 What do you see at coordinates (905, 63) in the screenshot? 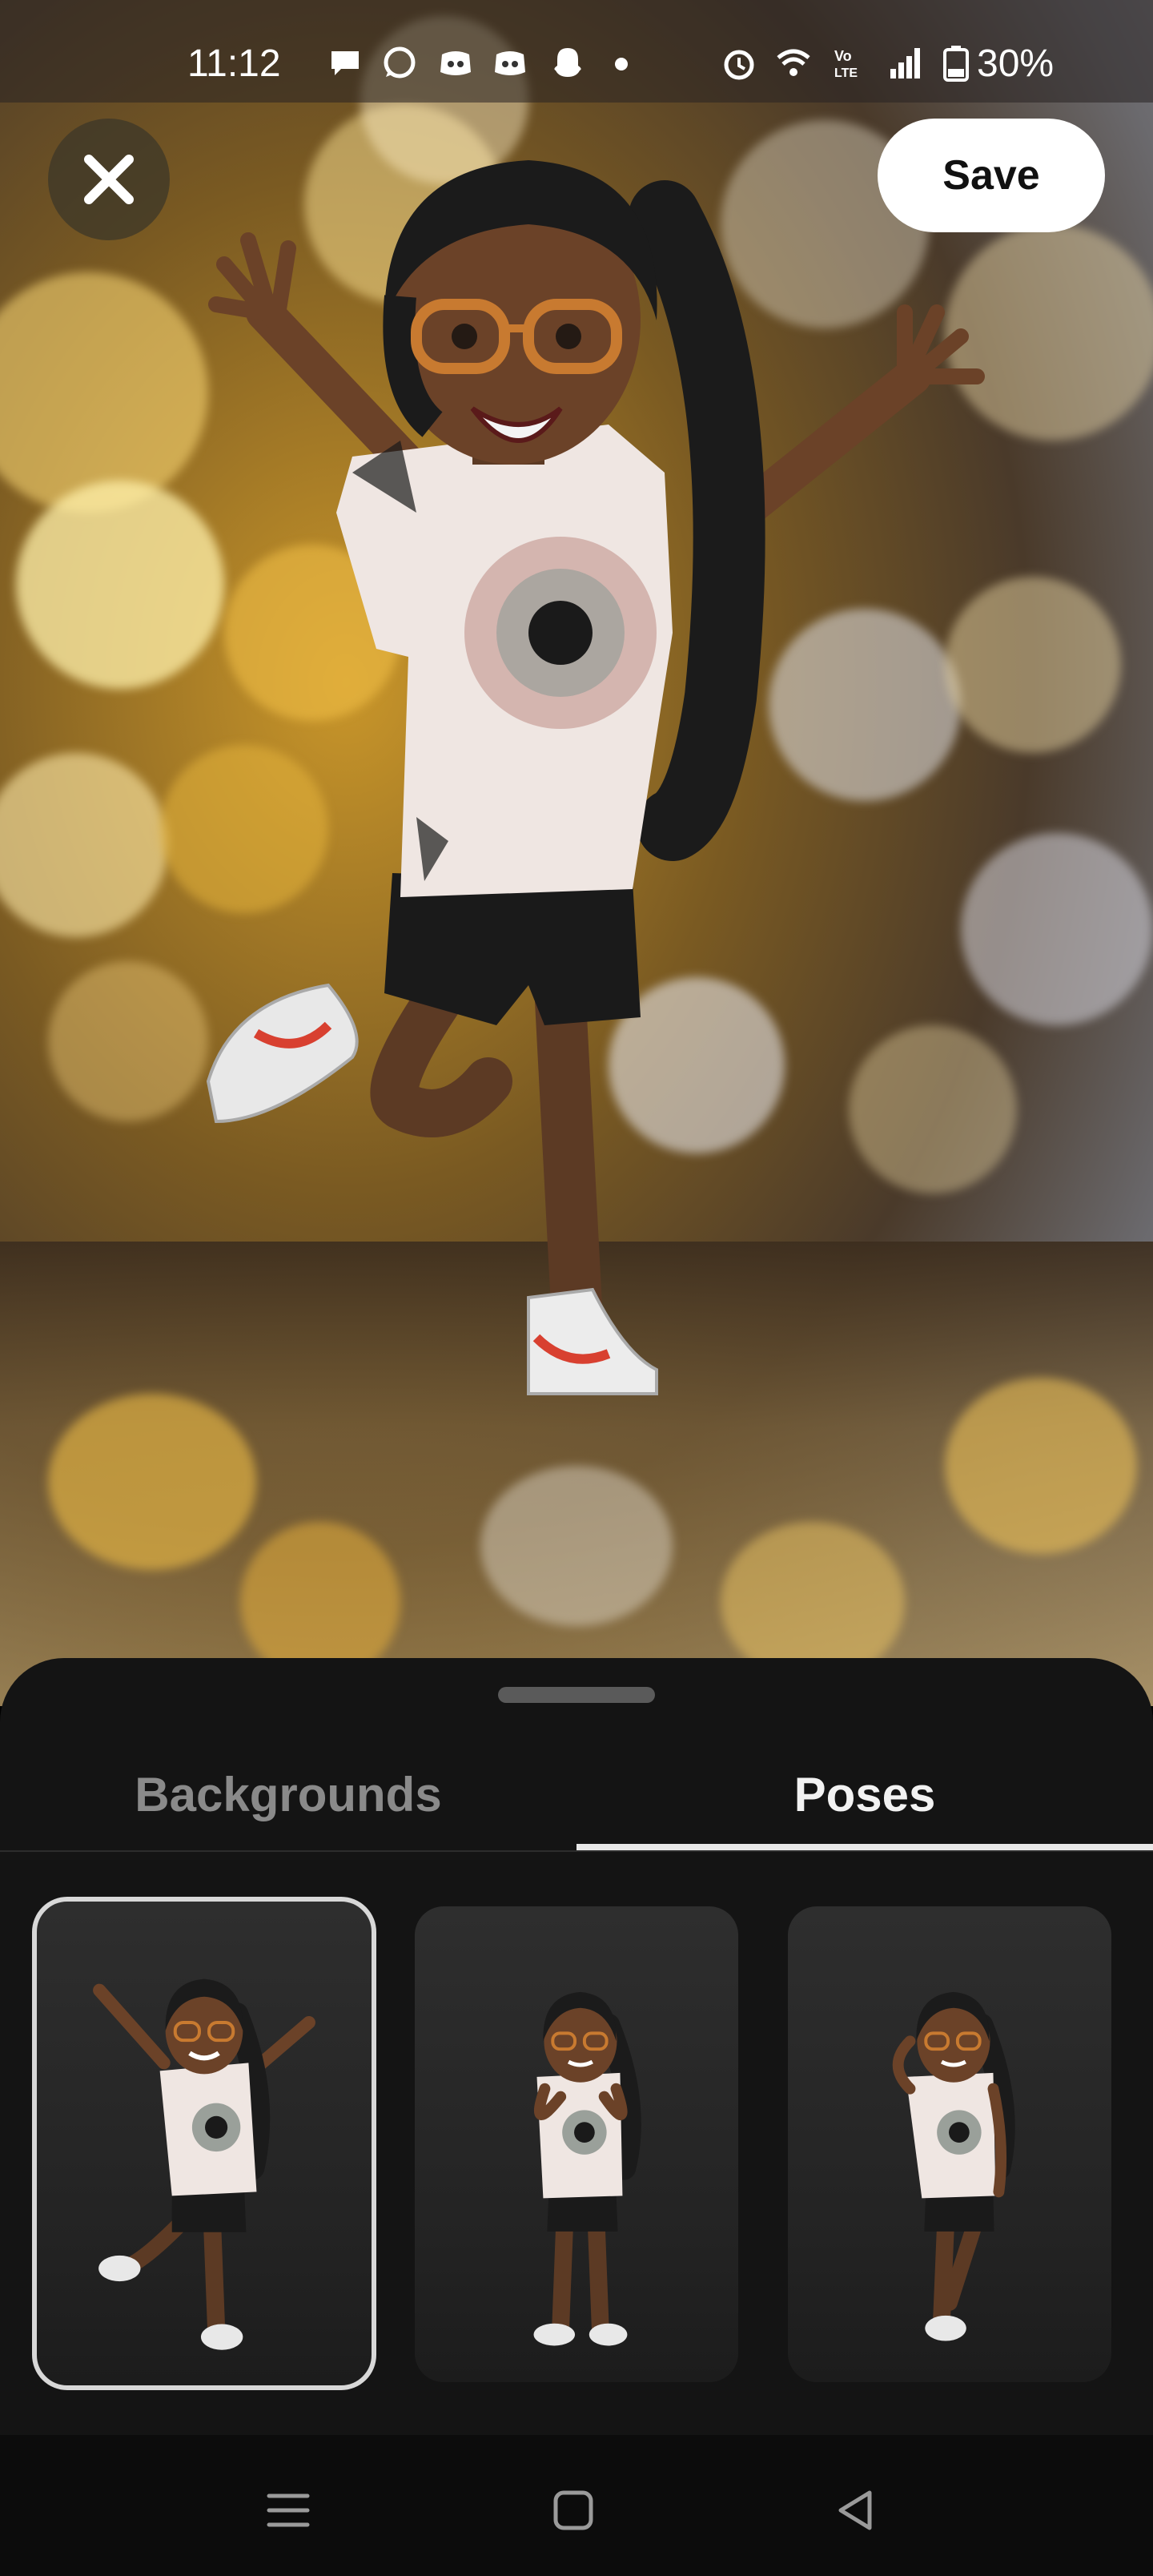
I see `signal-icon` at bounding box center [905, 63].